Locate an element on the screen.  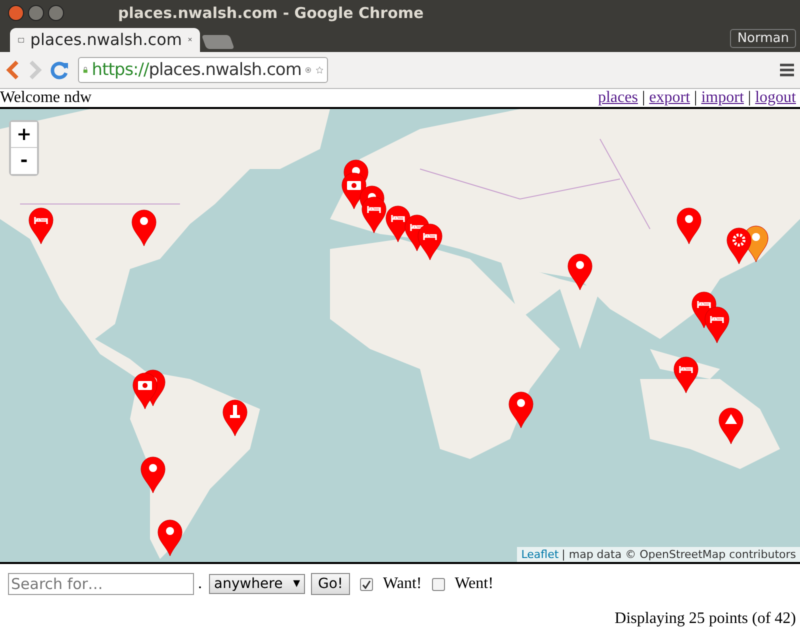
status-text: Displaying 25 points (of 42) is located at coordinates (705, 618).